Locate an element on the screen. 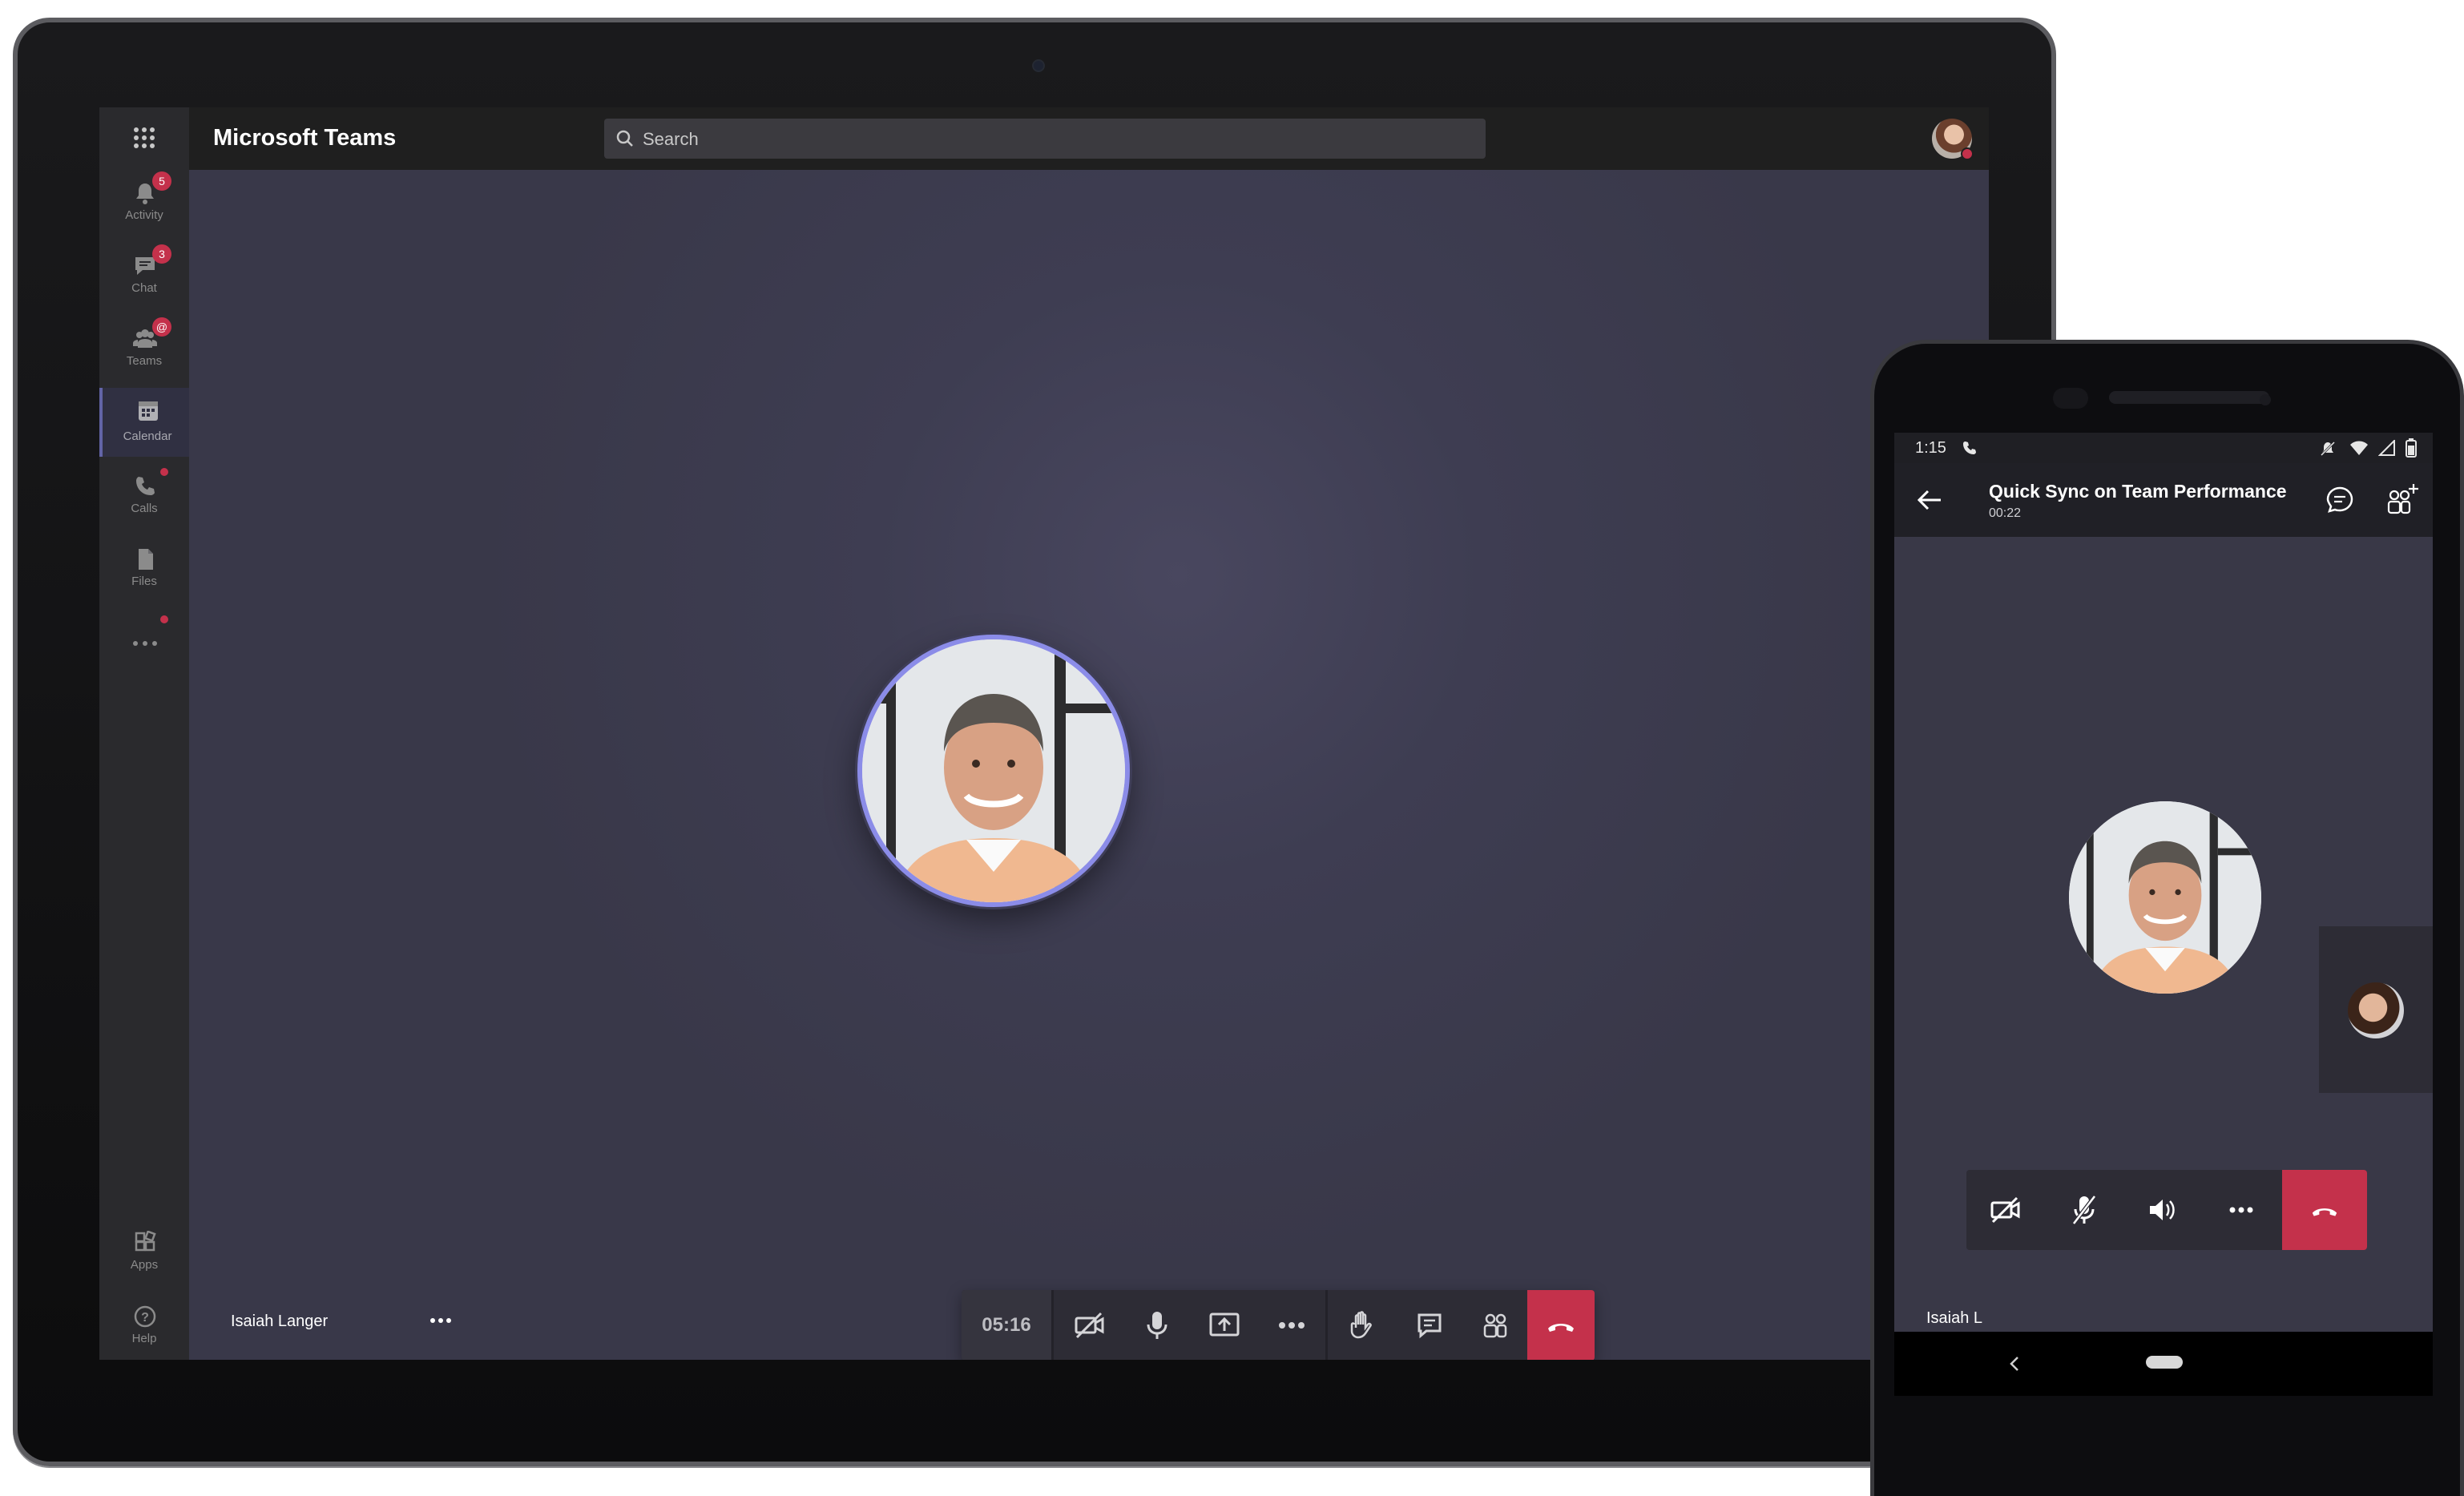 This screenshot has height=1496, width=2464. rail-label: Calendar is located at coordinates (147, 436).